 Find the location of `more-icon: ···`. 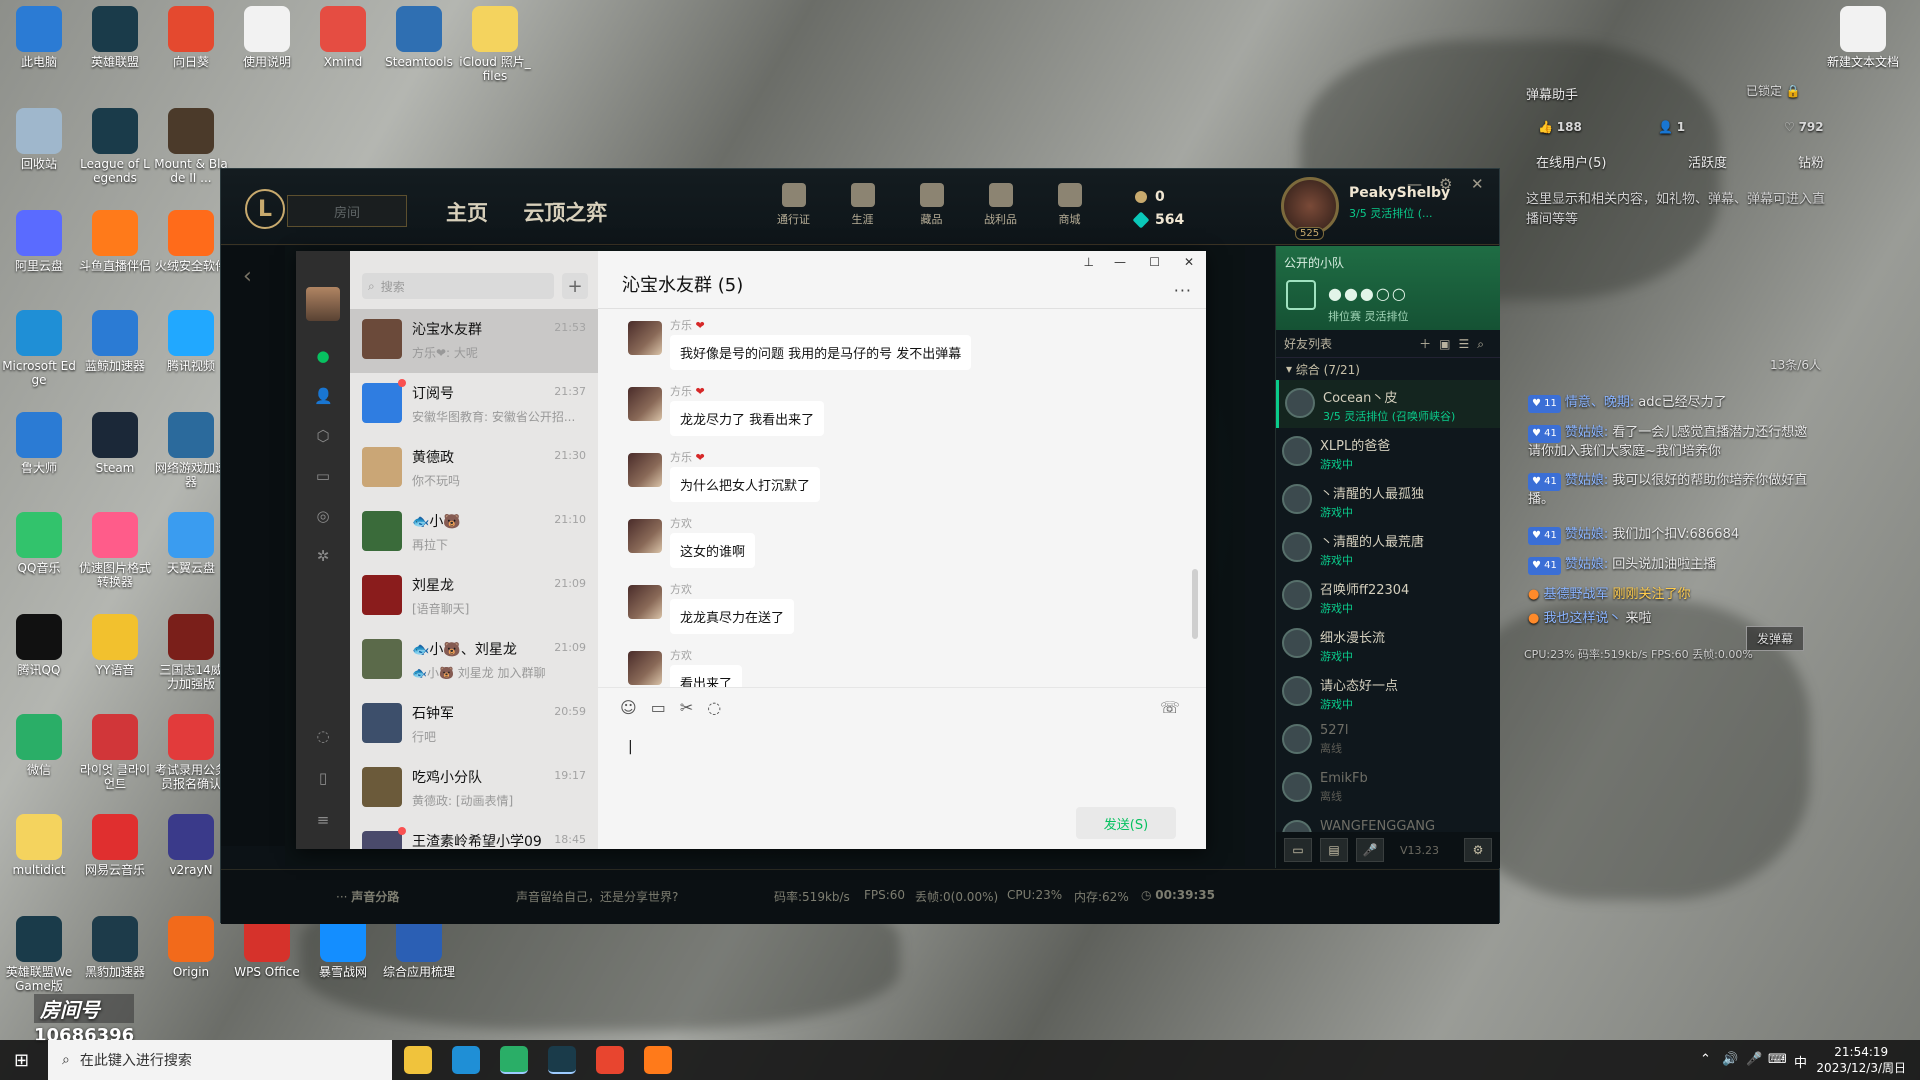

more-icon: ··· is located at coordinates (1183, 290).